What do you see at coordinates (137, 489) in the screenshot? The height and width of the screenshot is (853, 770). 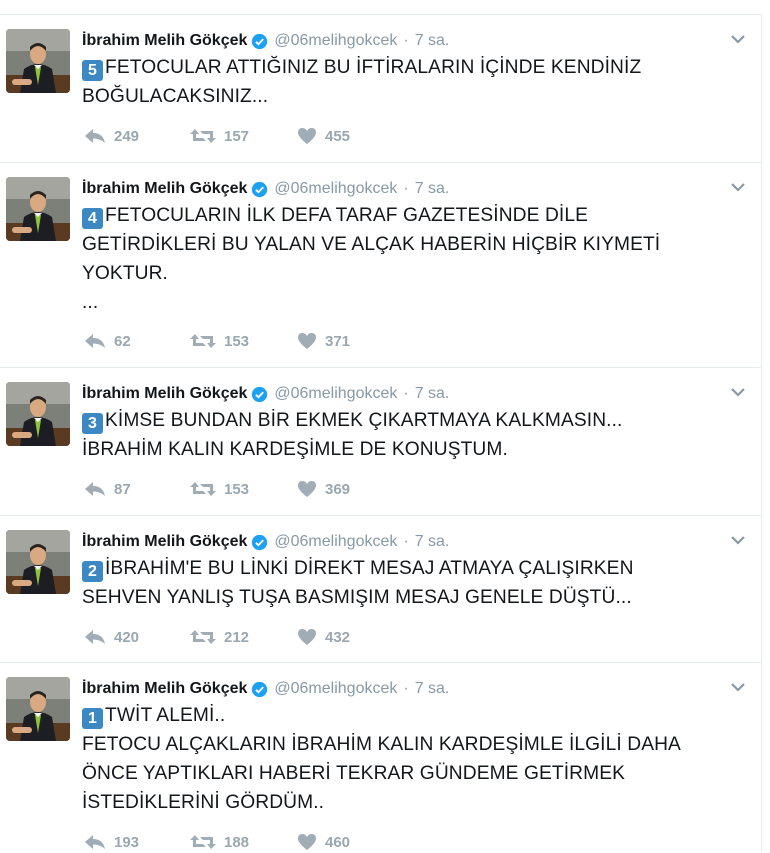 I see `reply-button: 87` at bounding box center [137, 489].